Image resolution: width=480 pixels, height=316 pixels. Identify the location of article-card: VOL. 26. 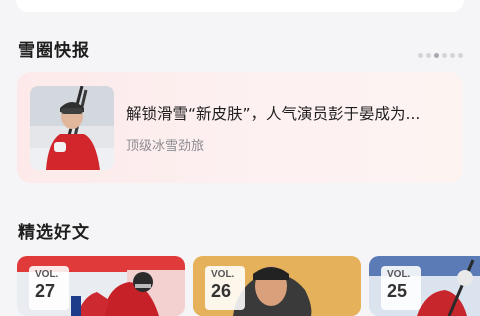
(277, 286).